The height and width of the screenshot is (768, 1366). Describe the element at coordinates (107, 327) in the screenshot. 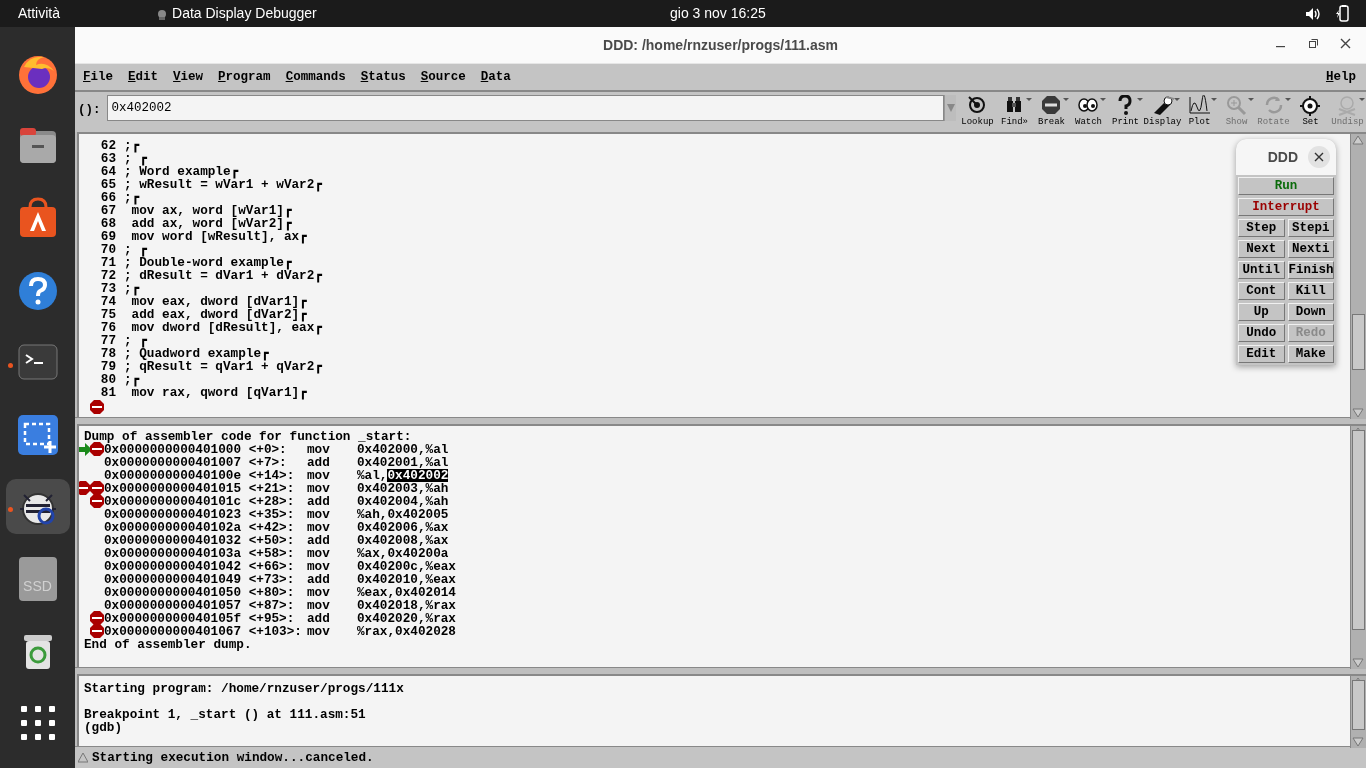

I see `line-number: 76` at that location.